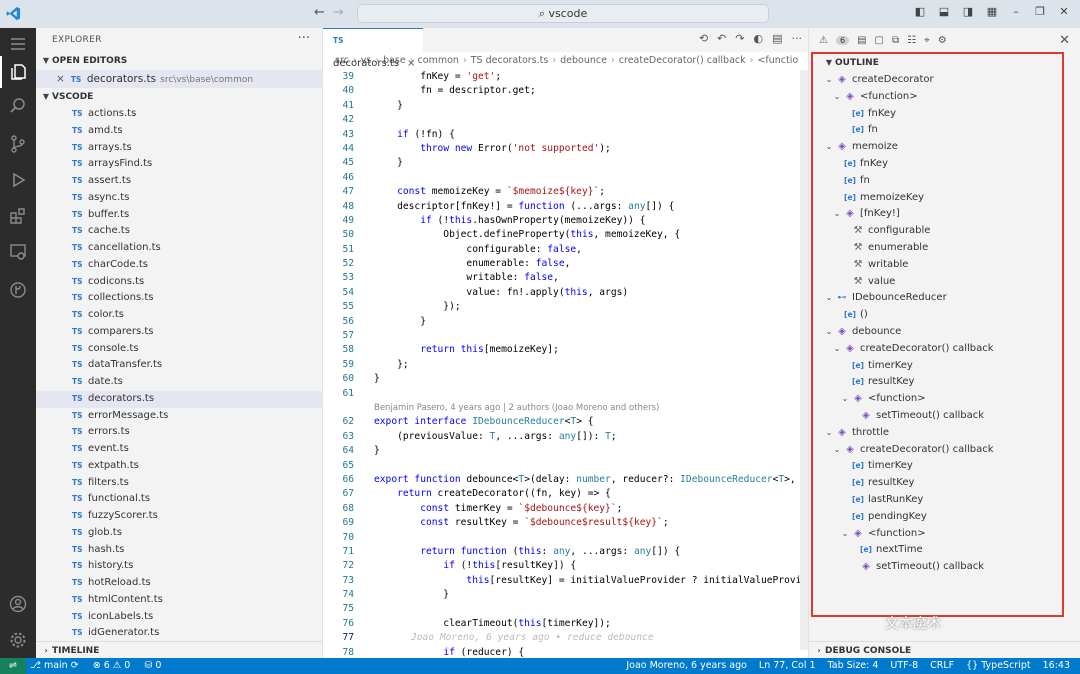  I want to click on file-item: TS fuzzyScorer.ts, so click(179, 516).